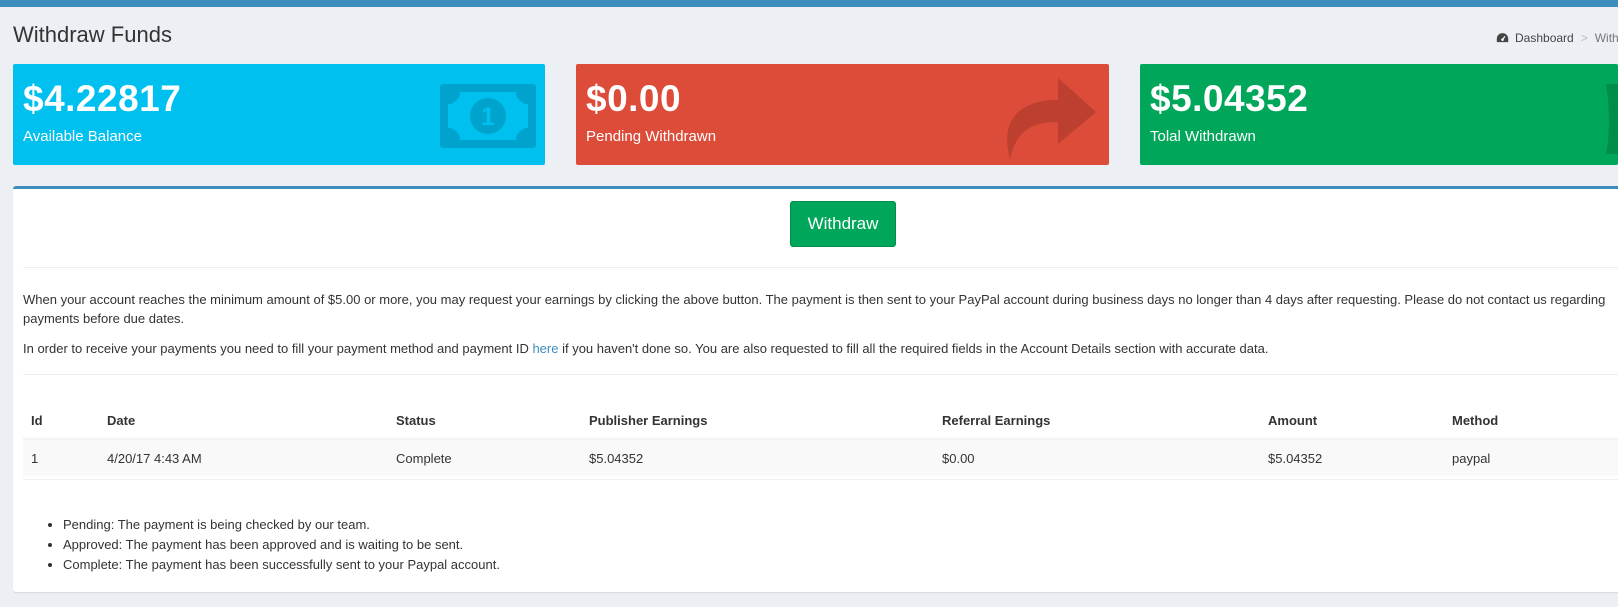 This screenshot has height=607, width=1618. What do you see at coordinates (61, 457) in the screenshot?
I see `cell-id: 1` at bounding box center [61, 457].